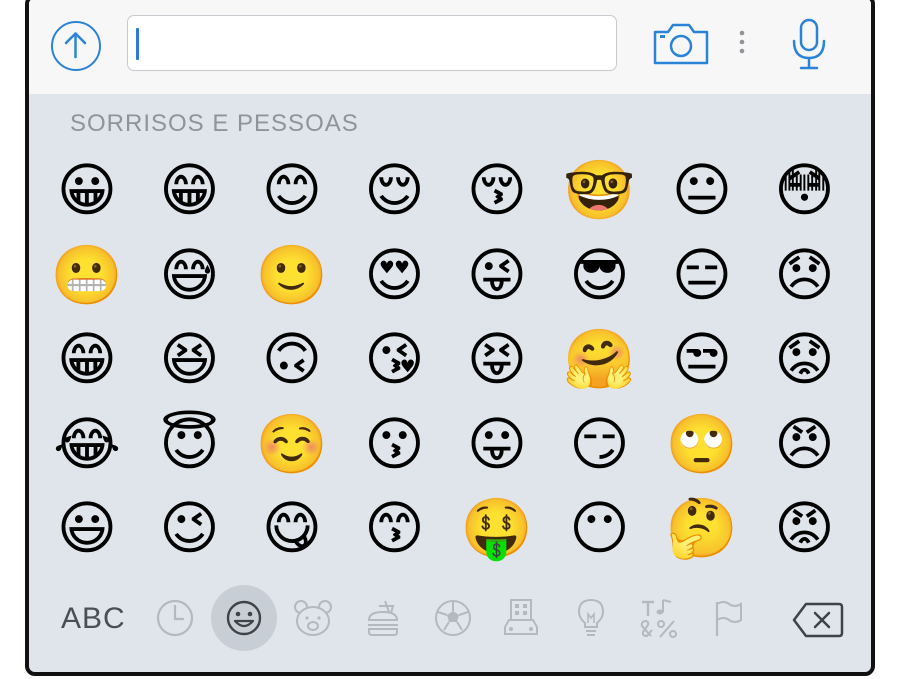  I want to click on symbols-icon, so click(658, 618).